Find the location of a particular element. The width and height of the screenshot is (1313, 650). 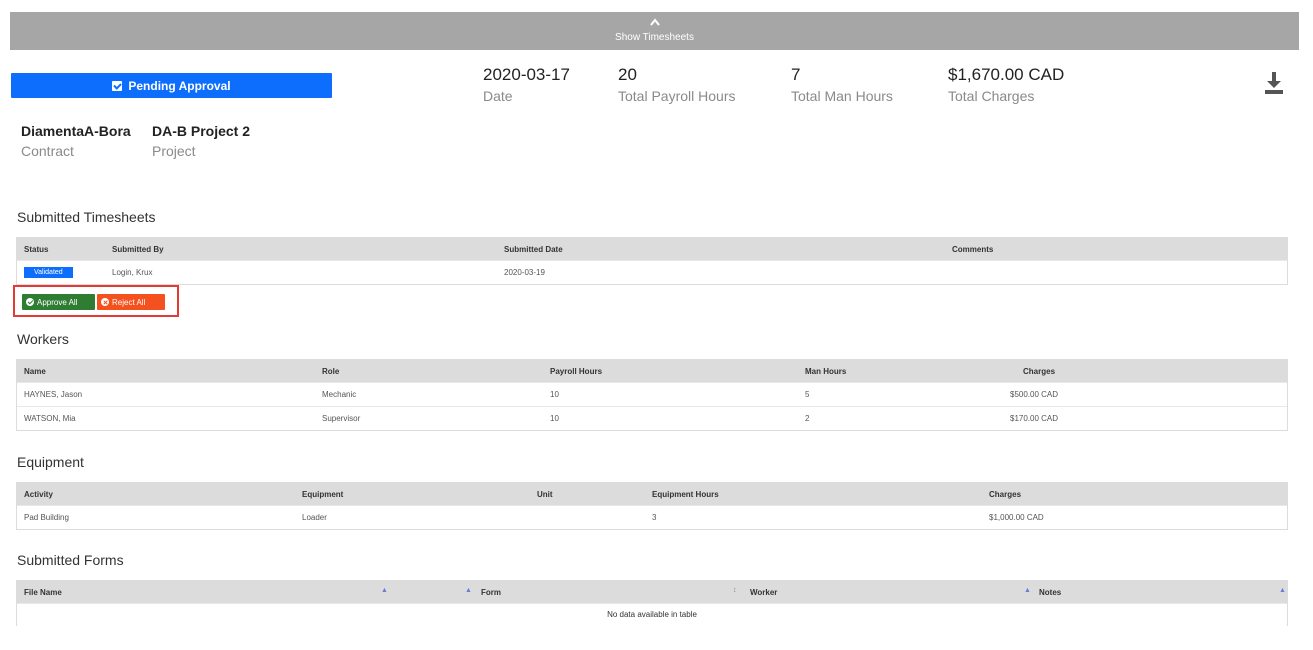

table-row: Pad Building Loader 3 $1,000.00 CAD is located at coordinates (652, 517).